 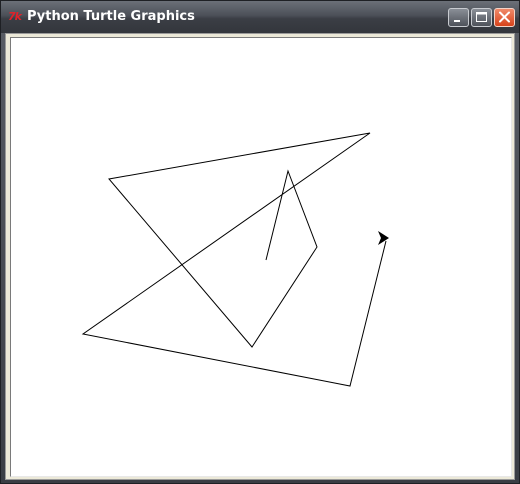 I want to click on minimize-icon, so click(x=457, y=21).